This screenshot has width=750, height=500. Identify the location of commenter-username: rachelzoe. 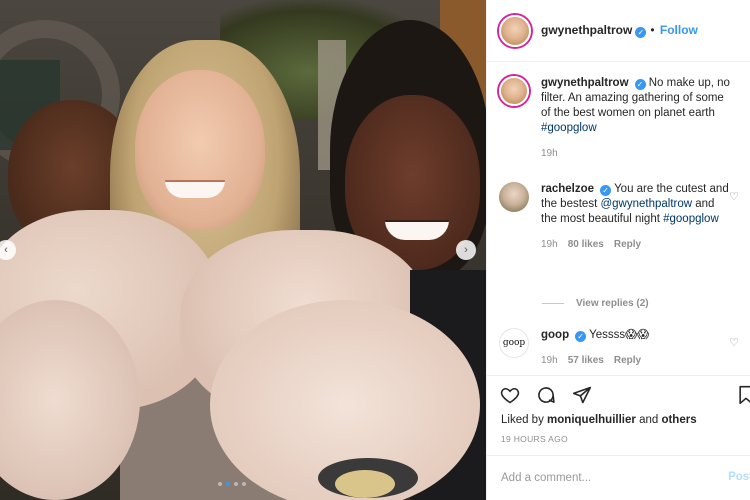
(567, 189).